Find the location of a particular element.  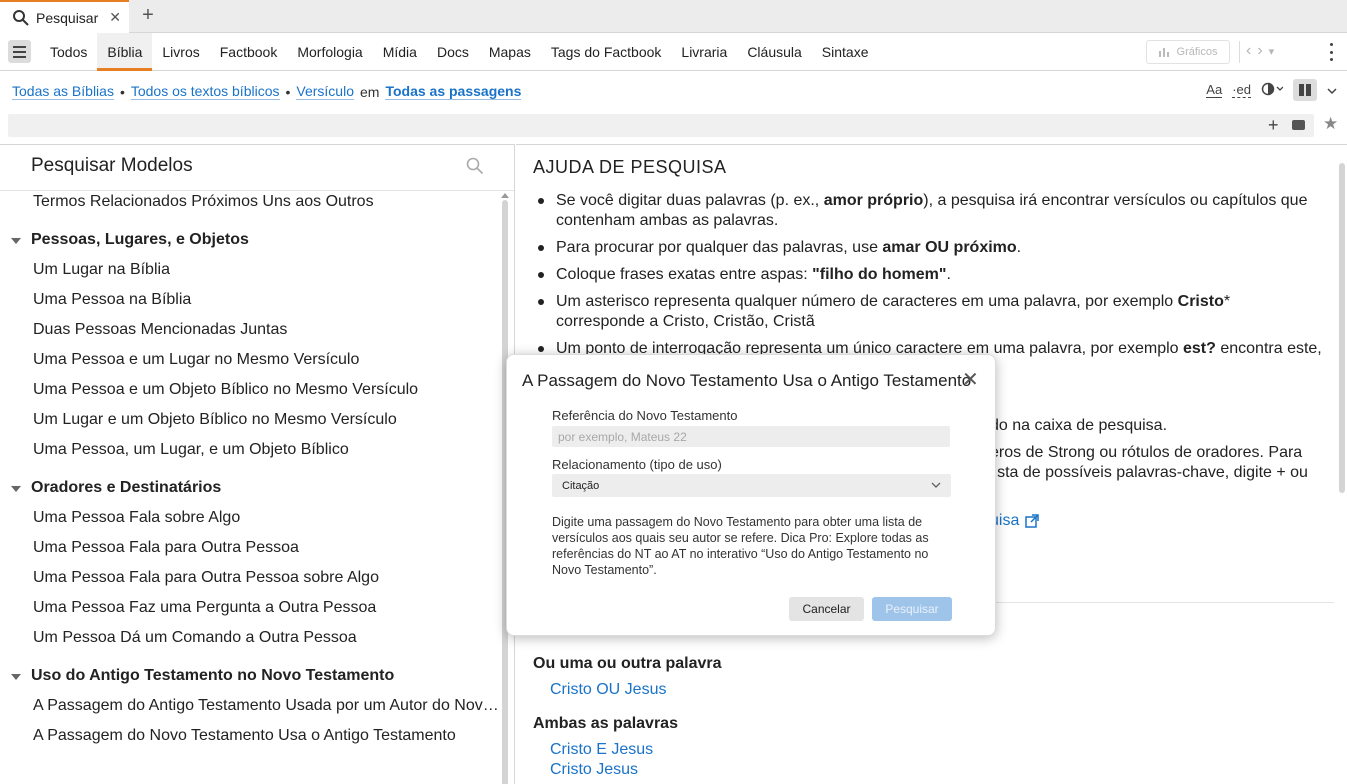

visual-filter-icon is located at coordinates (1272, 90).